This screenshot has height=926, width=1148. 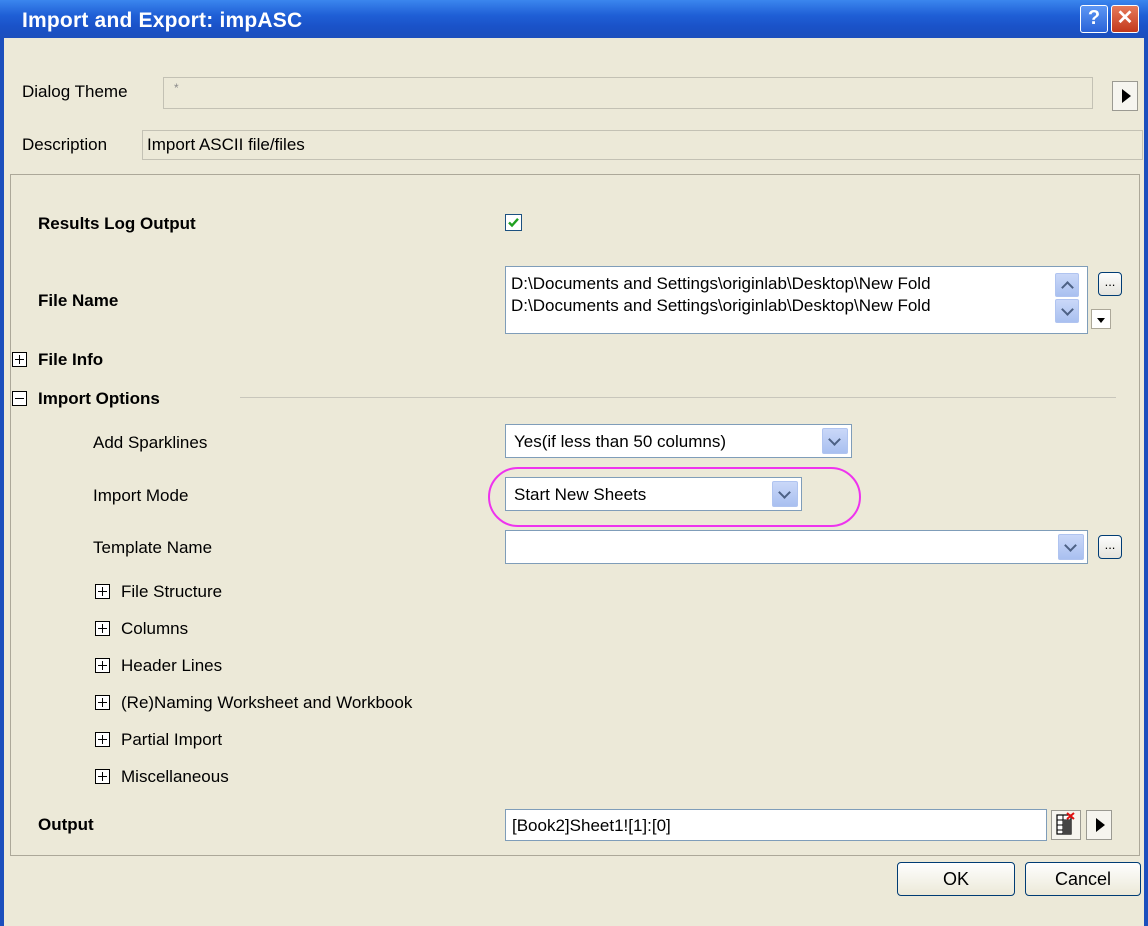 I want to click on output-value: [Book2]Sheet1![1]:[0], so click(x=591, y=825).